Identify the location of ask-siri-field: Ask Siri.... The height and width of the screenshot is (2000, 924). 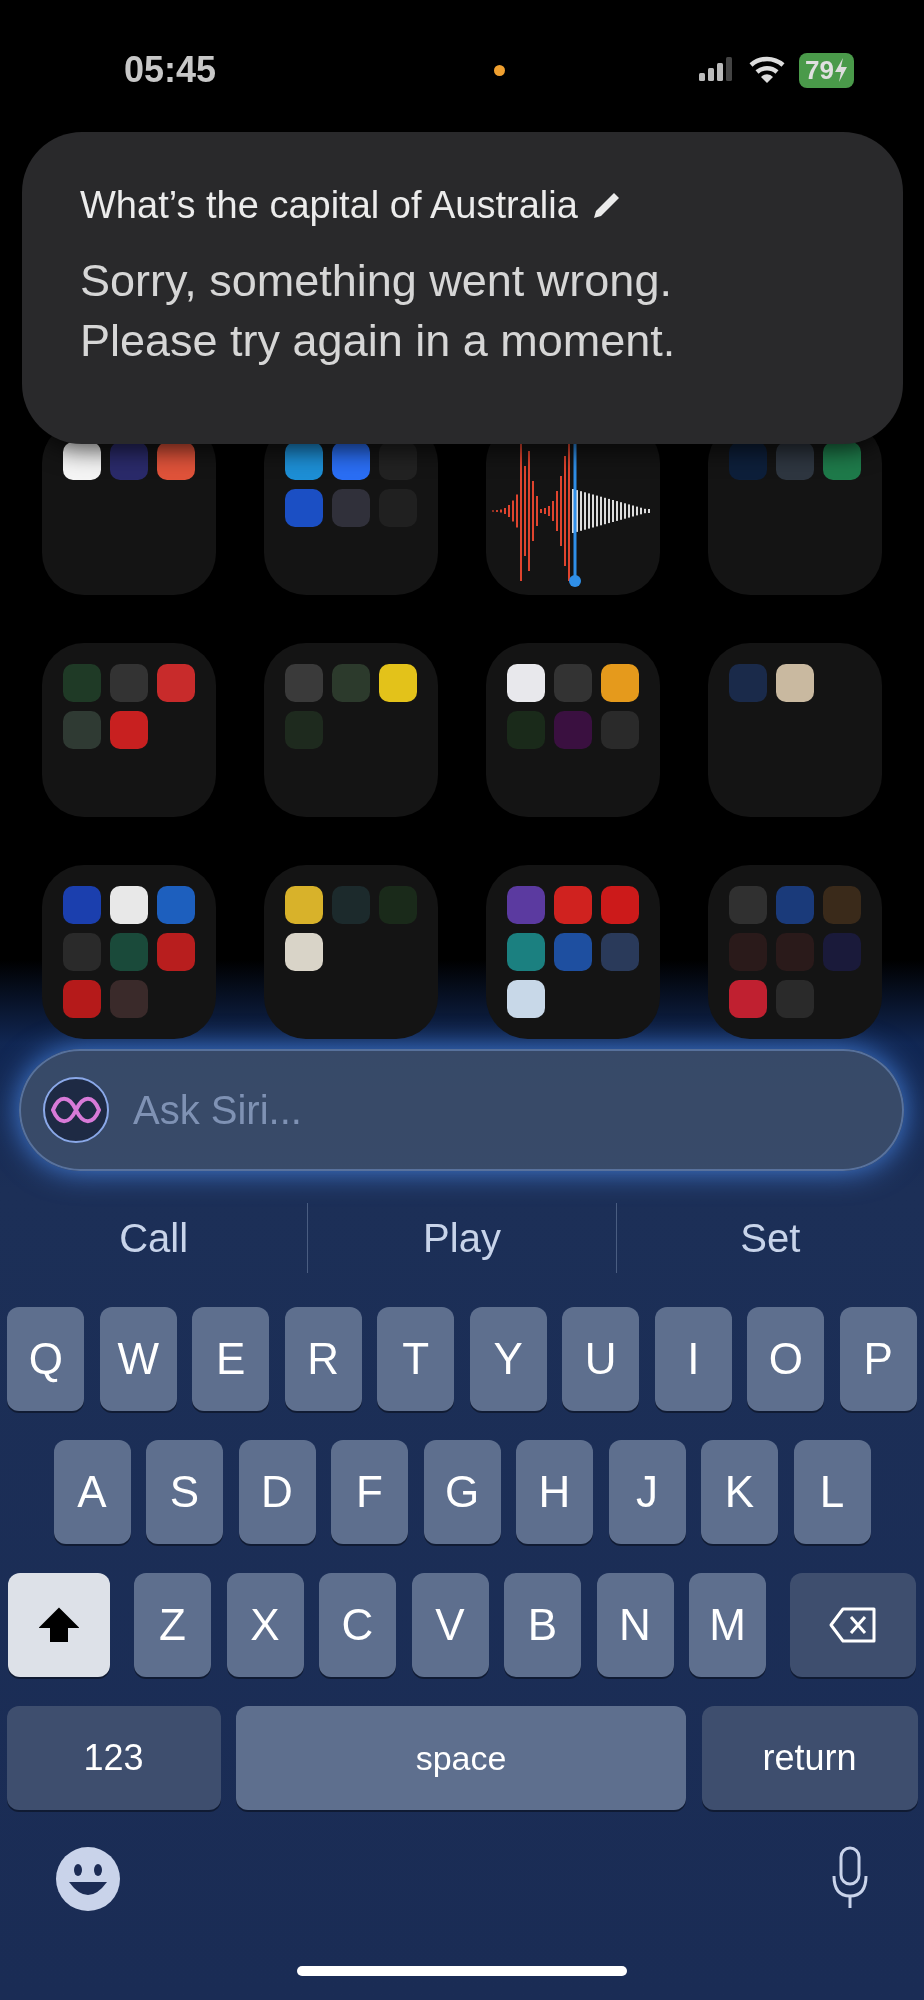
(517, 1110).